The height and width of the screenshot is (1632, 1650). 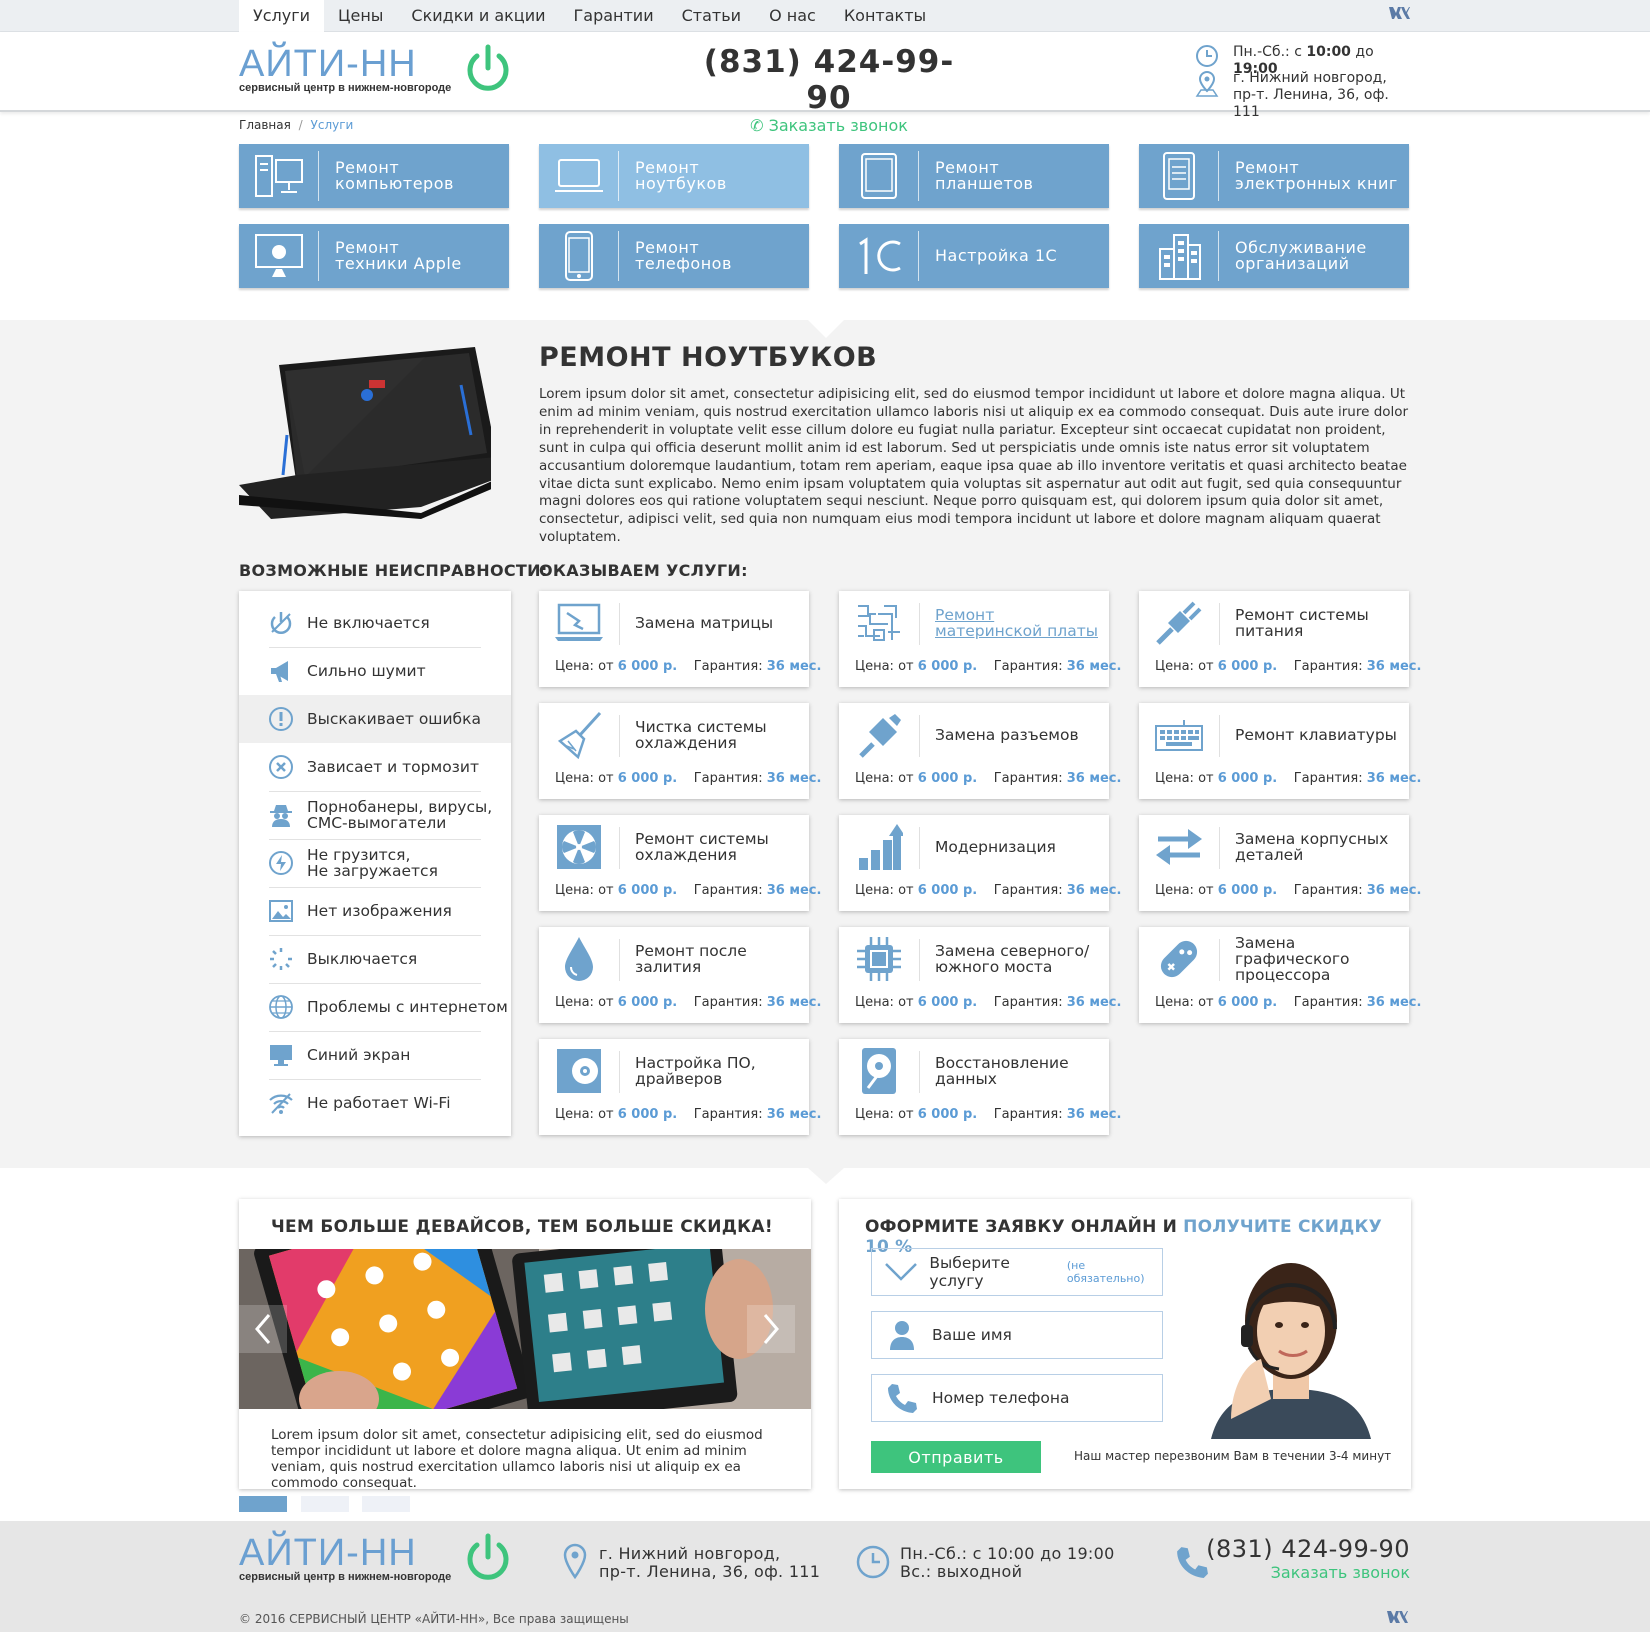 What do you see at coordinates (792, 16) in the screenshot?
I see `nav-item-about: О нас` at bounding box center [792, 16].